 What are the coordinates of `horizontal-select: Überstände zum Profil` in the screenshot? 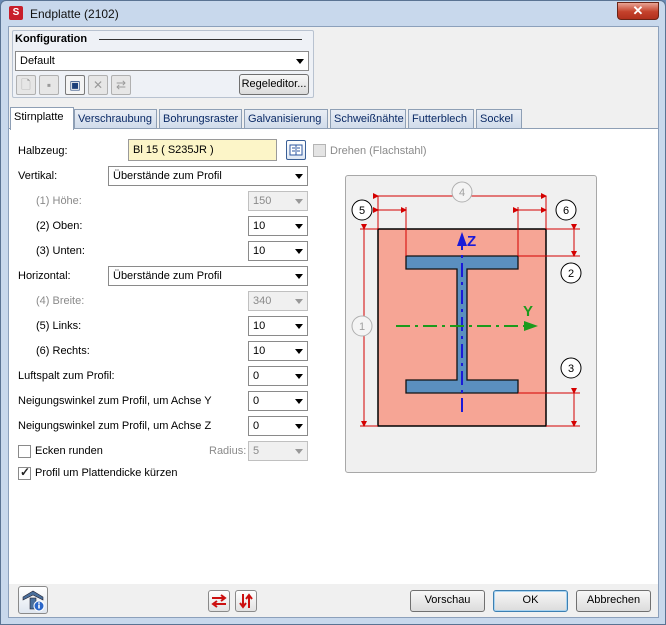 It's located at (208, 276).